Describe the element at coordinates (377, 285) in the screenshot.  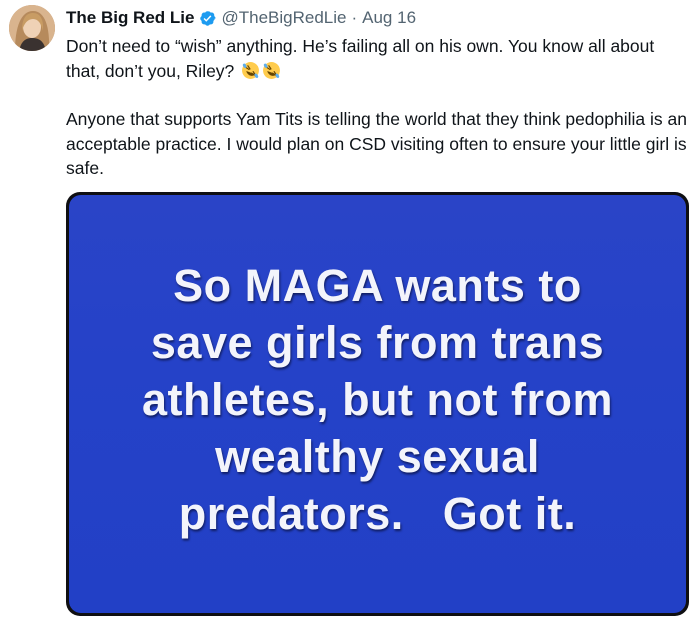
I see `meme-line: So MAGA wants to` at that location.